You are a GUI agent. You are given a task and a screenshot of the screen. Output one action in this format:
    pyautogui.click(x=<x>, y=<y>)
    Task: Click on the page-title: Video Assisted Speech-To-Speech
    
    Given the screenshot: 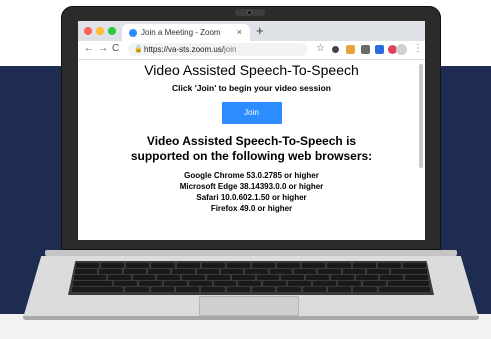 What is the action you would take?
    pyautogui.click(x=251, y=70)
    